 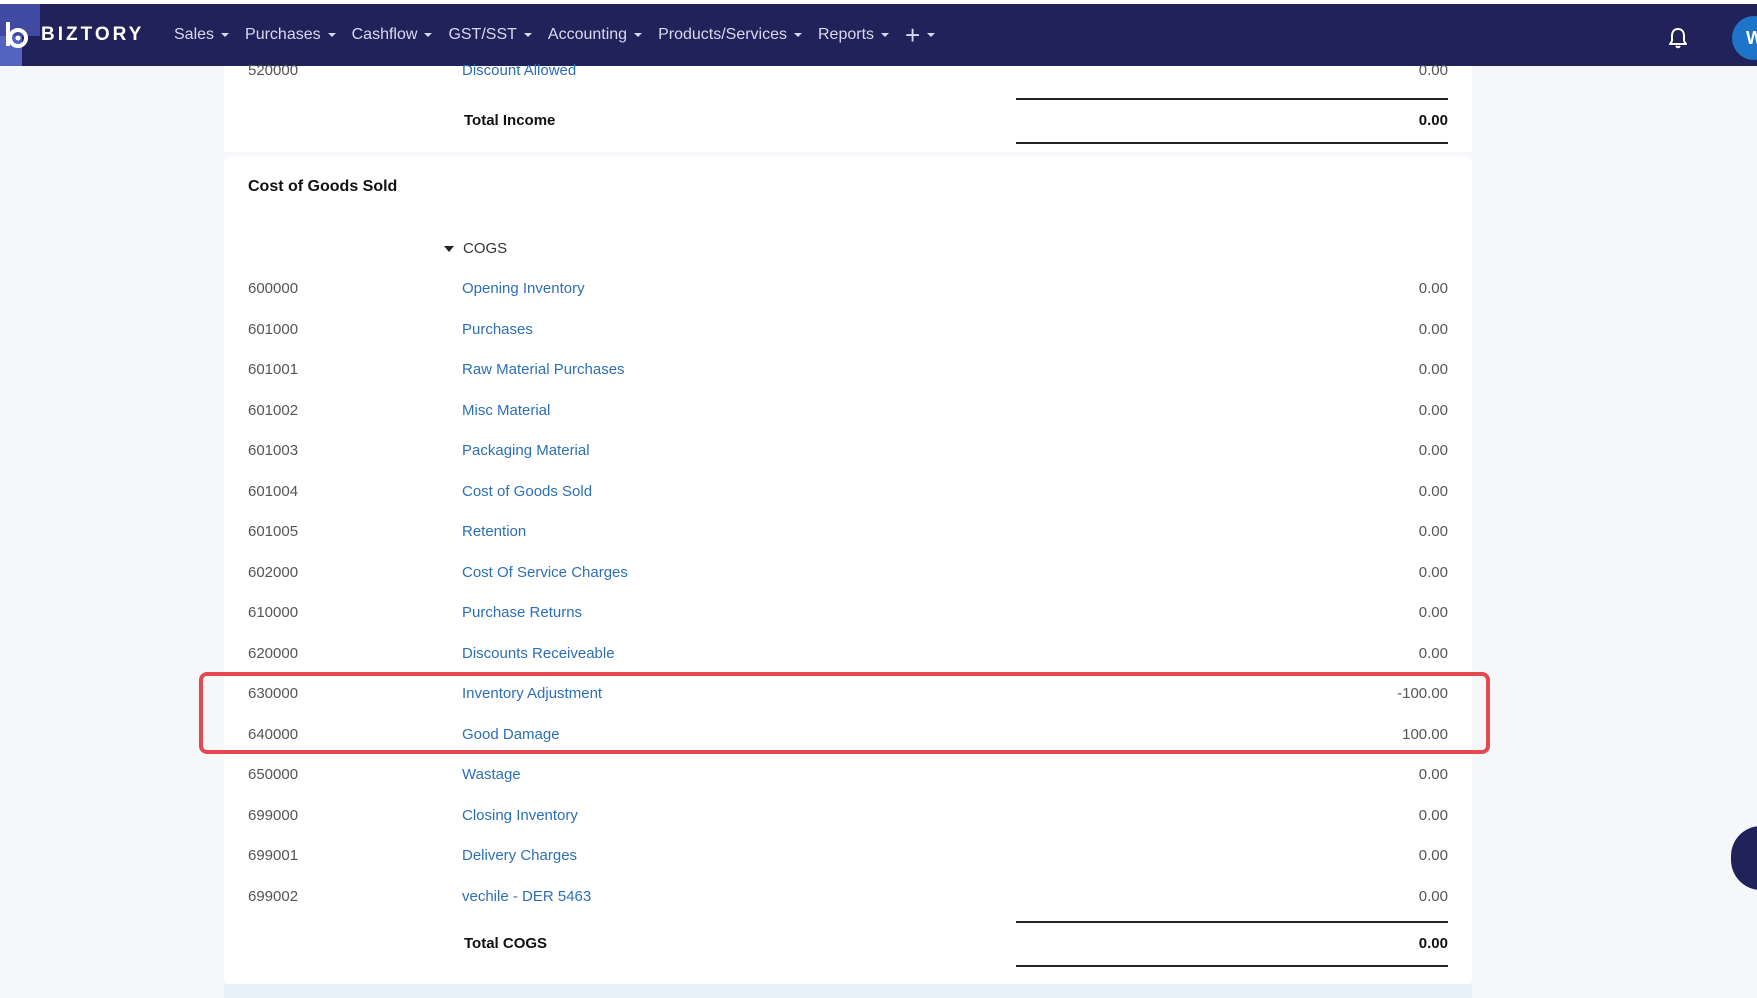 What do you see at coordinates (194, 34) in the screenshot?
I see `nav-sales-label: Sales` at bounding box center [194, 34].